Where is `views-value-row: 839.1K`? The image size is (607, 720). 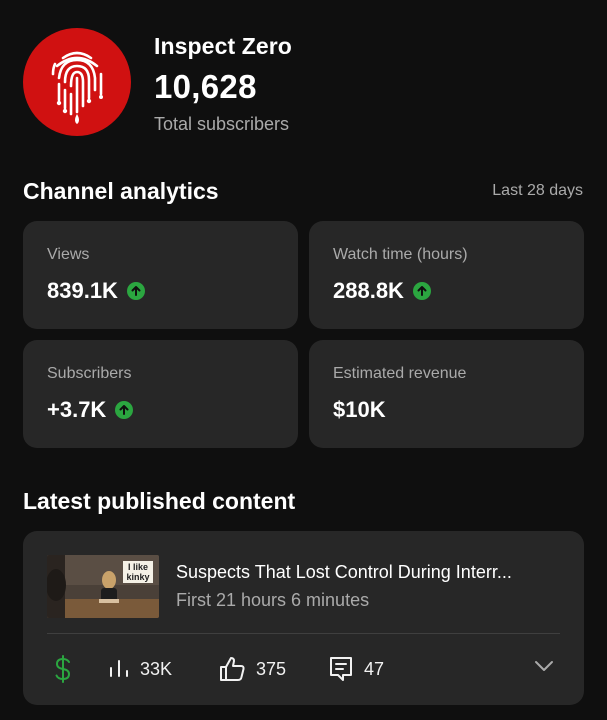
views-value-row: 839.1K is located at coordinates (96, 291).